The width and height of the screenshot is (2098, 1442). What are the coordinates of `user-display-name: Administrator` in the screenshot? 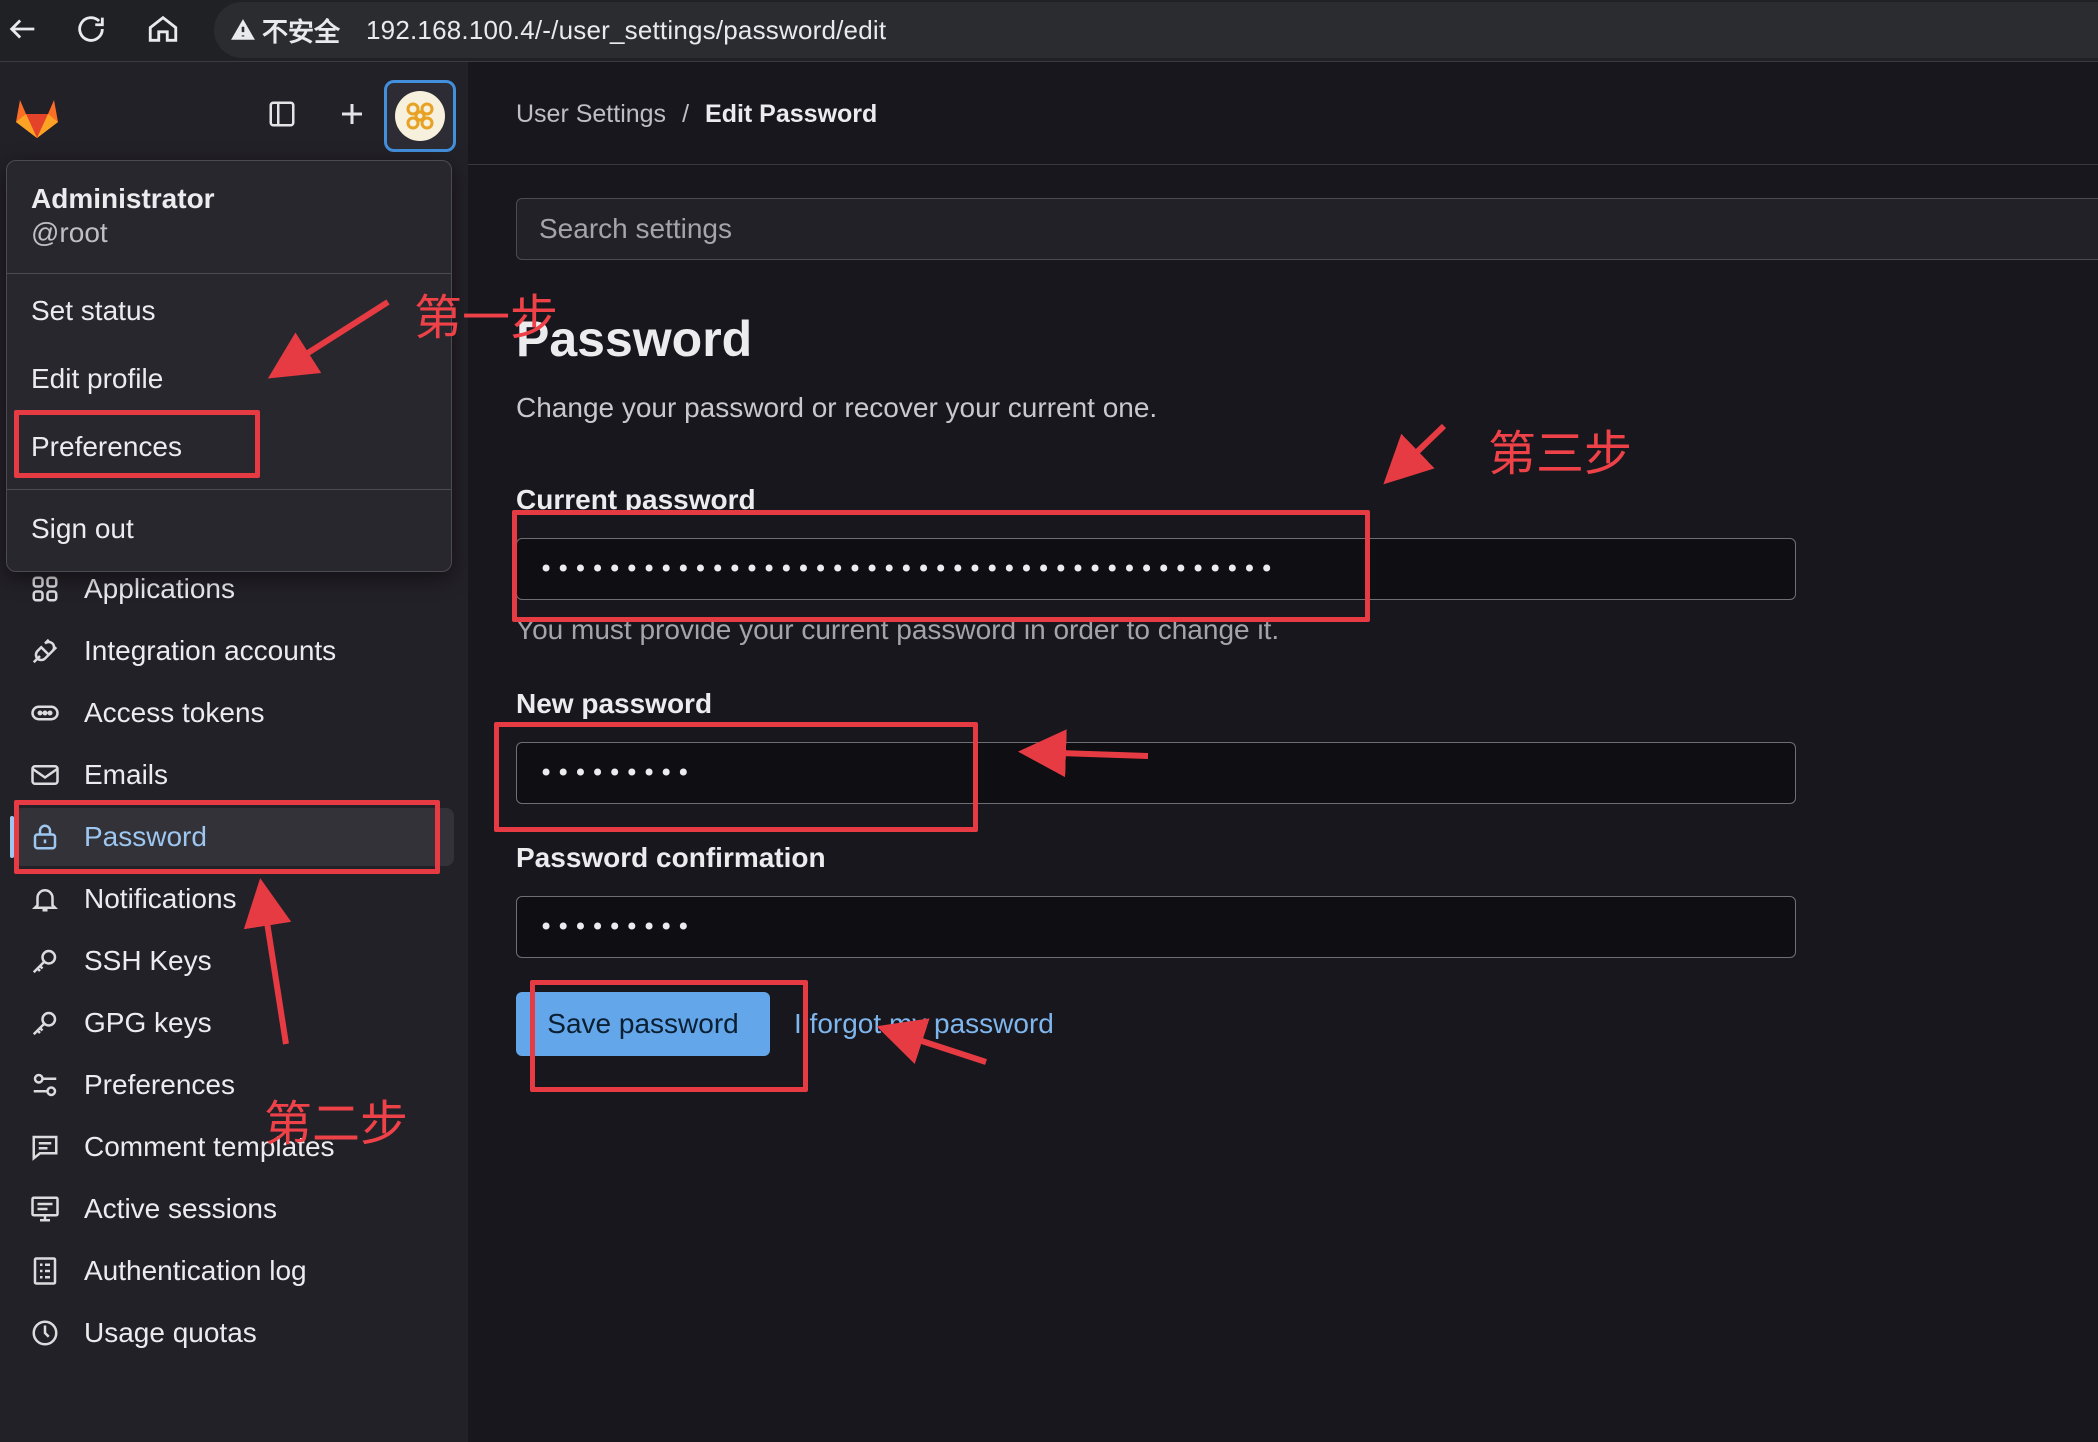 It's located at (123, 198).